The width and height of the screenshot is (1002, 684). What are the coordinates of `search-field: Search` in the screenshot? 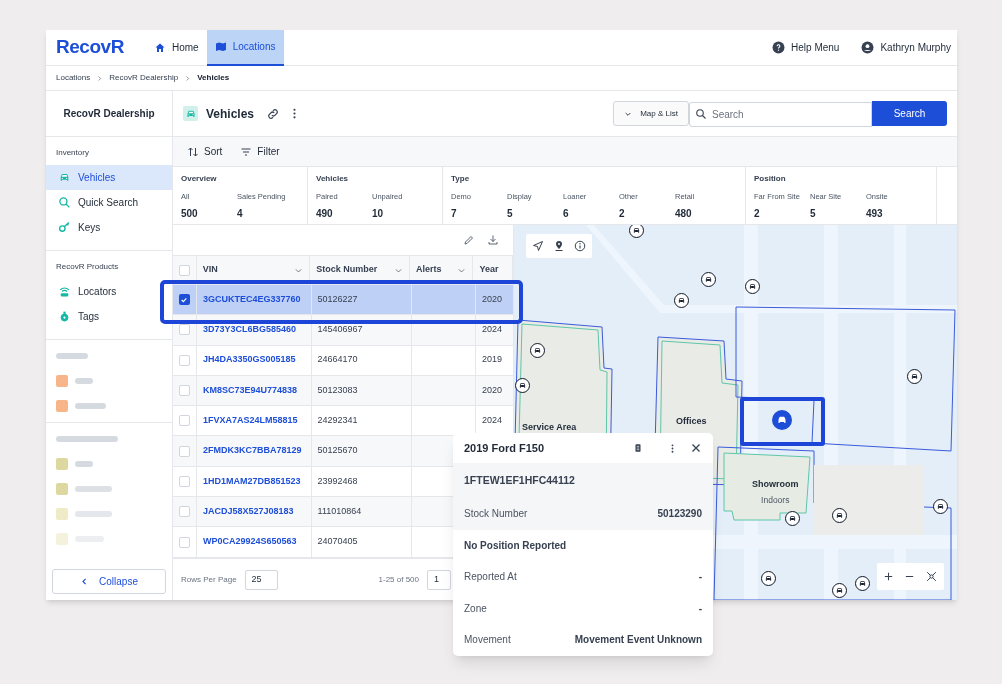 It's located at (780, 114).